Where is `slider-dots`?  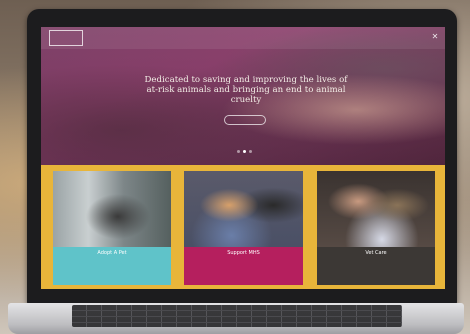
slider-dots is located at coordinates (244, 151).